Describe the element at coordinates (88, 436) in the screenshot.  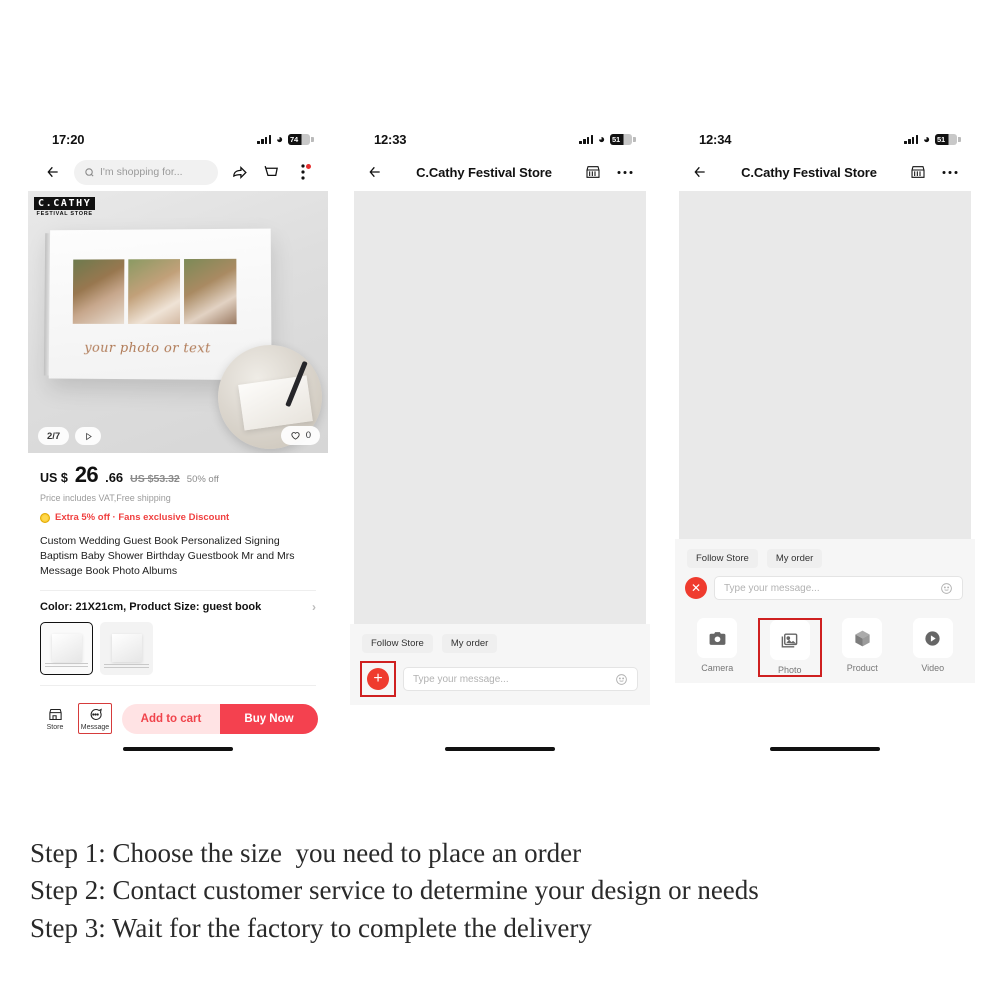
I see `play-icon` at that location.